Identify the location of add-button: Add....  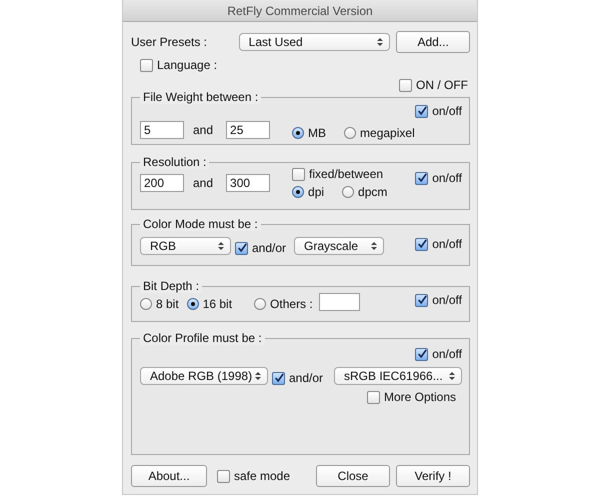
(433, 42).